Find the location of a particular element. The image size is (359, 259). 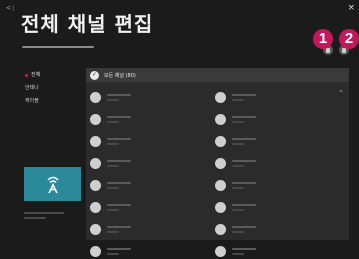

back-arrow-icon: < is located at coordinates (8, 8).